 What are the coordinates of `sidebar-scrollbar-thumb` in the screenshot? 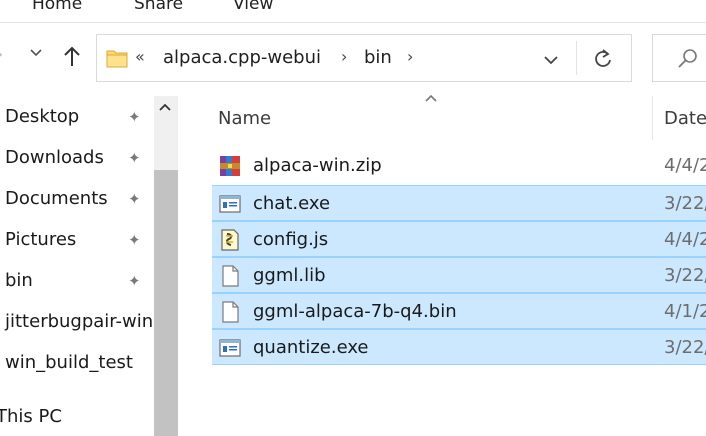 It's located at (166, 303).